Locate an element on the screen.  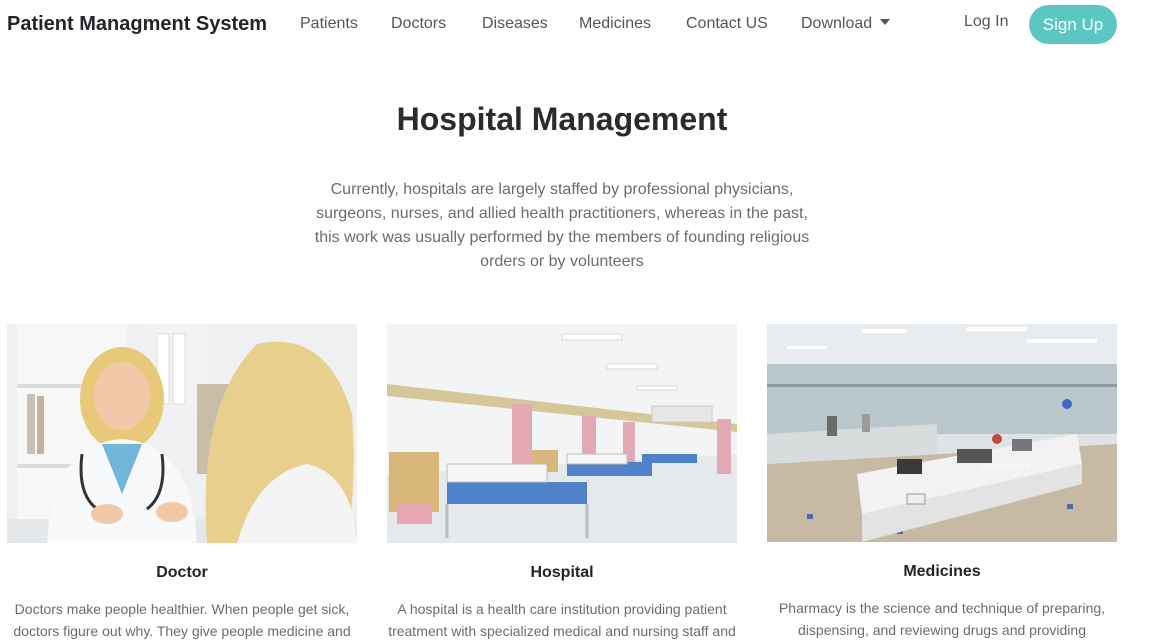
caret-down-icon is located at coordinates (885, 22).